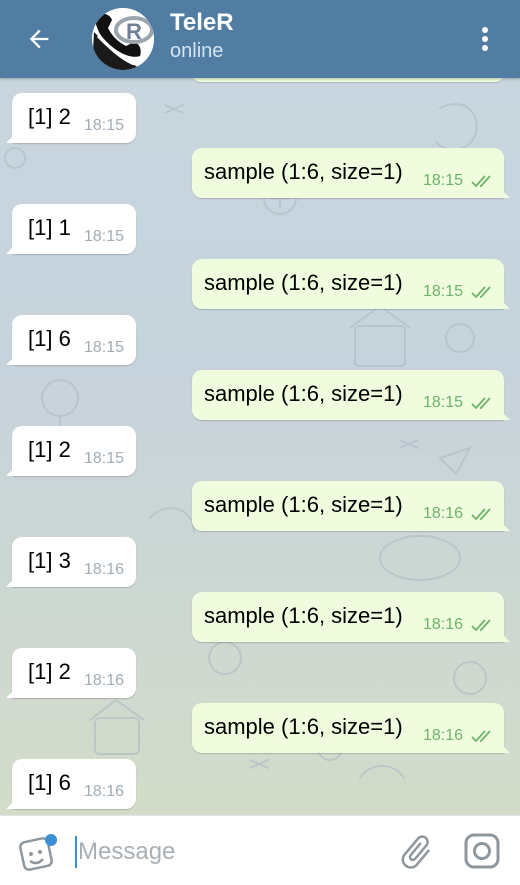 The height and width of the screenshot is (885, 520). I want to click on message-composer, so click(260, 850).